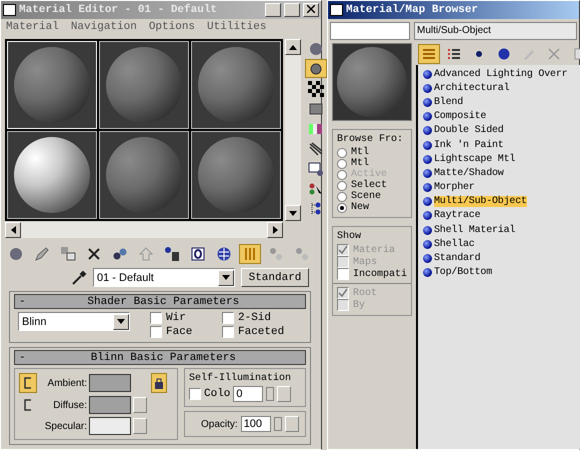 This screenshot has height=450, width=580. Describe the element at coordinates (370, 31) in the screenshot. I see `search-field` at that location.